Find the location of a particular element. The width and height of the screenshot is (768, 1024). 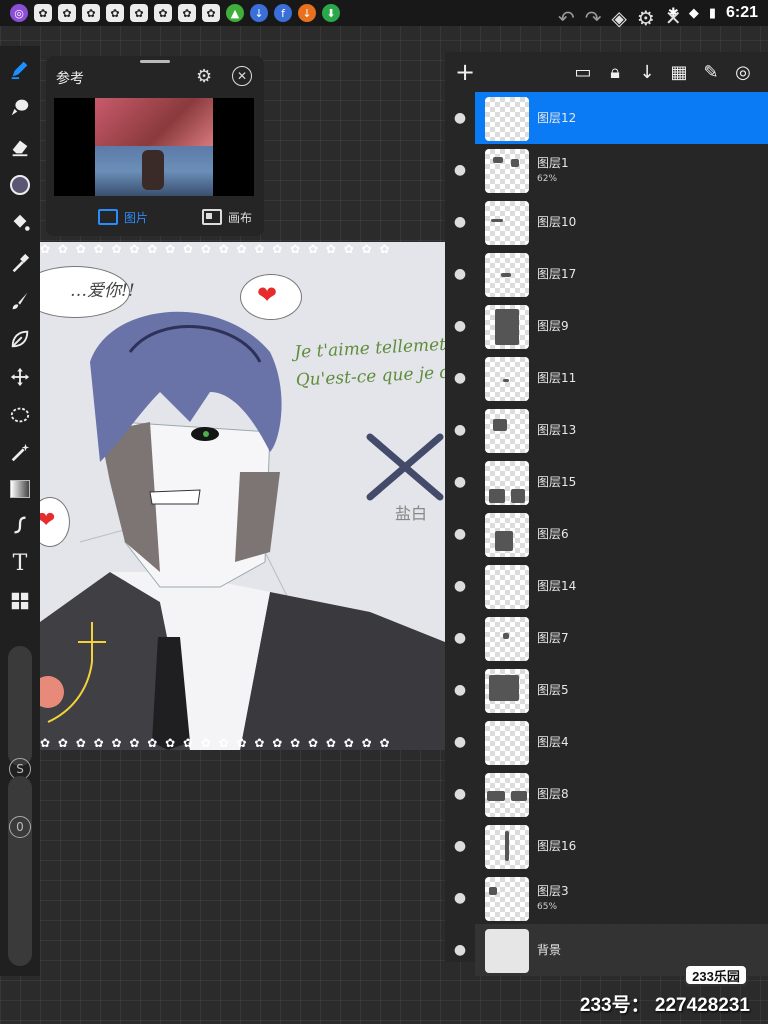

move-tool-icon is located at coordinates (20, 377).